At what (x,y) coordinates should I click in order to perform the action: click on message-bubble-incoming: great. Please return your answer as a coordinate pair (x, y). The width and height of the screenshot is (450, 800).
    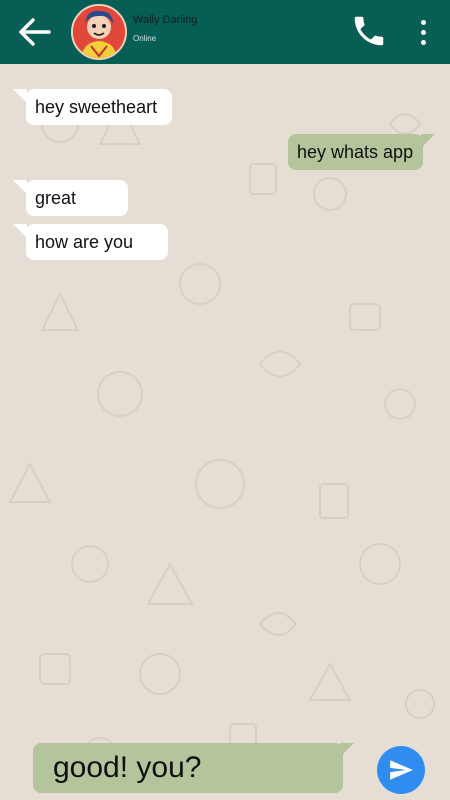
    Looking at the image, I should click on (77, 198).